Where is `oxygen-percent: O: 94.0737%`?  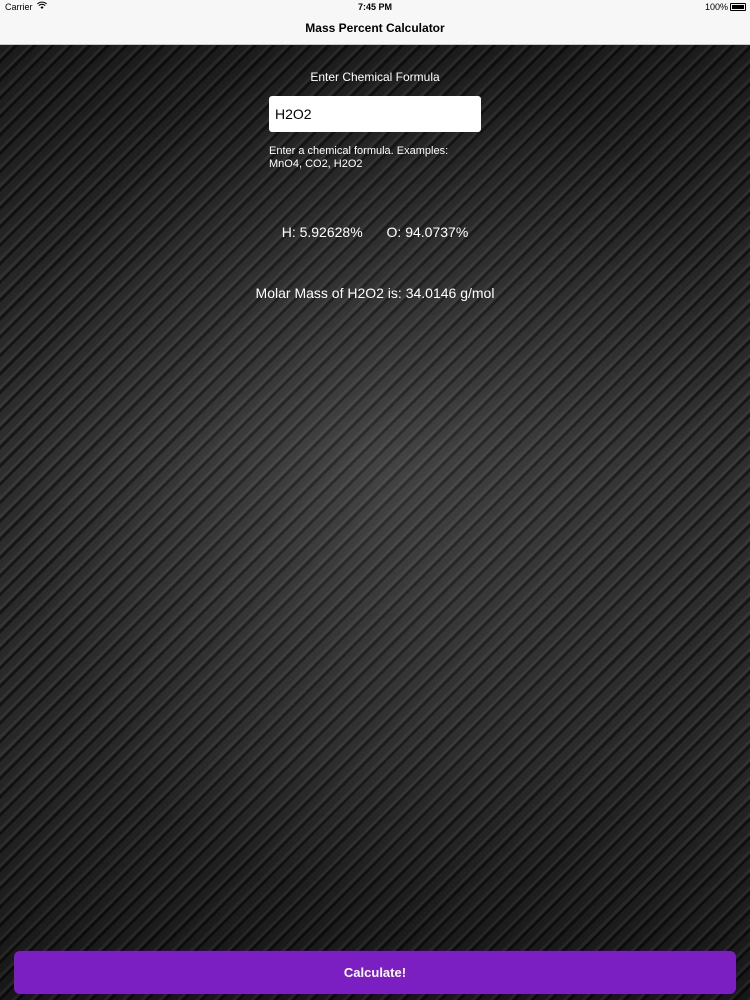 oxygen-percent: O: 94.0737% is located at coordinates (427, 232).